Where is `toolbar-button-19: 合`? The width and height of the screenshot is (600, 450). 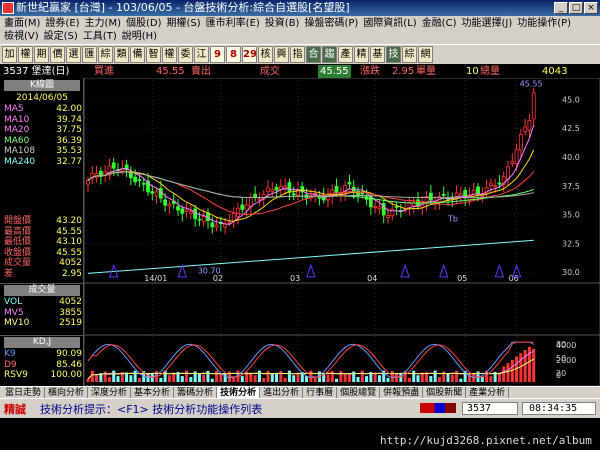
toolbar-button-19: 合 is located at coordinates (313, 54).